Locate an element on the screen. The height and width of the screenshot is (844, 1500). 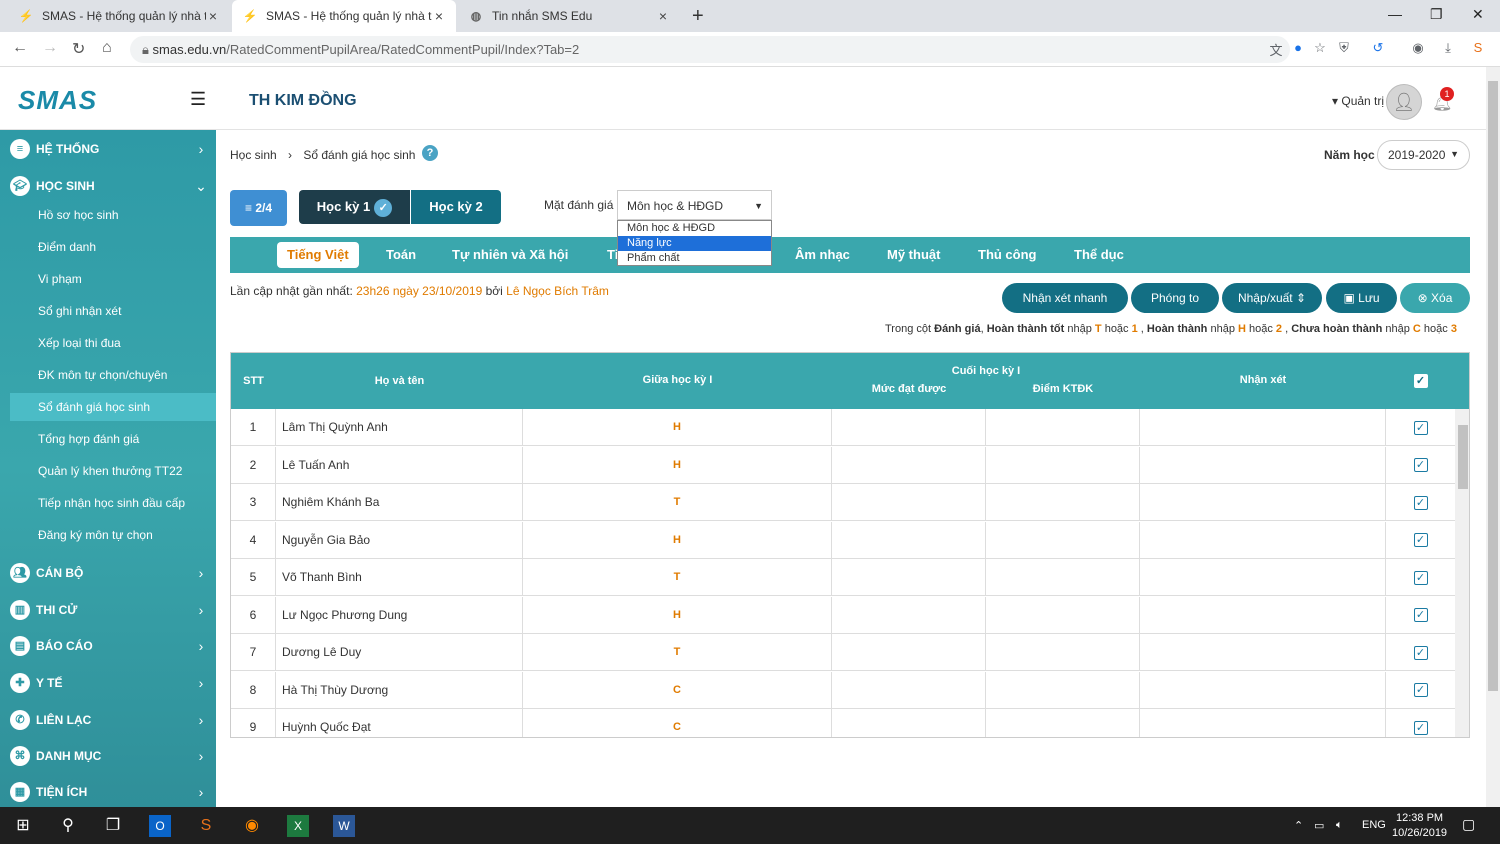
sidebar-item: Sổ ghi nhận xét is located at coordinates (108, 311).